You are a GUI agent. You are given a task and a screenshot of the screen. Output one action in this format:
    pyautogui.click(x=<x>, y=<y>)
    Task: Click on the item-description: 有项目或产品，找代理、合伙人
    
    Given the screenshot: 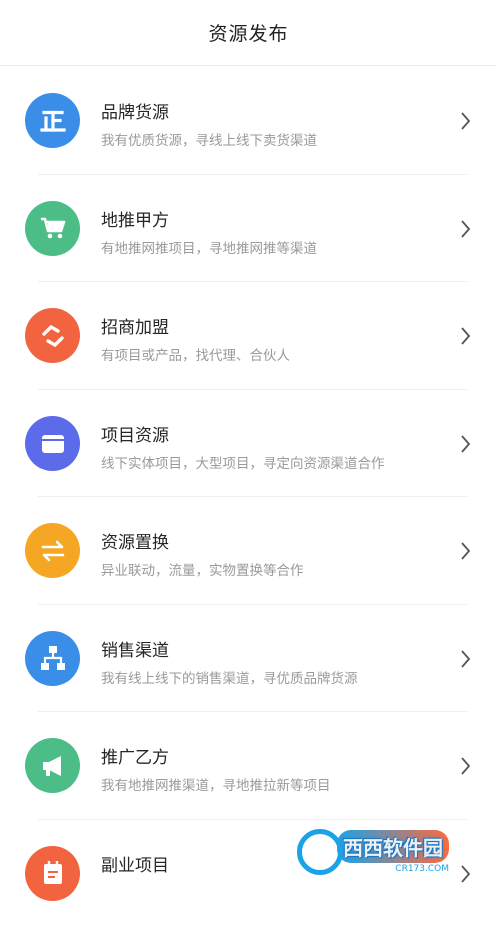 What is the action you would take?
    pyautogui.click(x=195, y=354)
    